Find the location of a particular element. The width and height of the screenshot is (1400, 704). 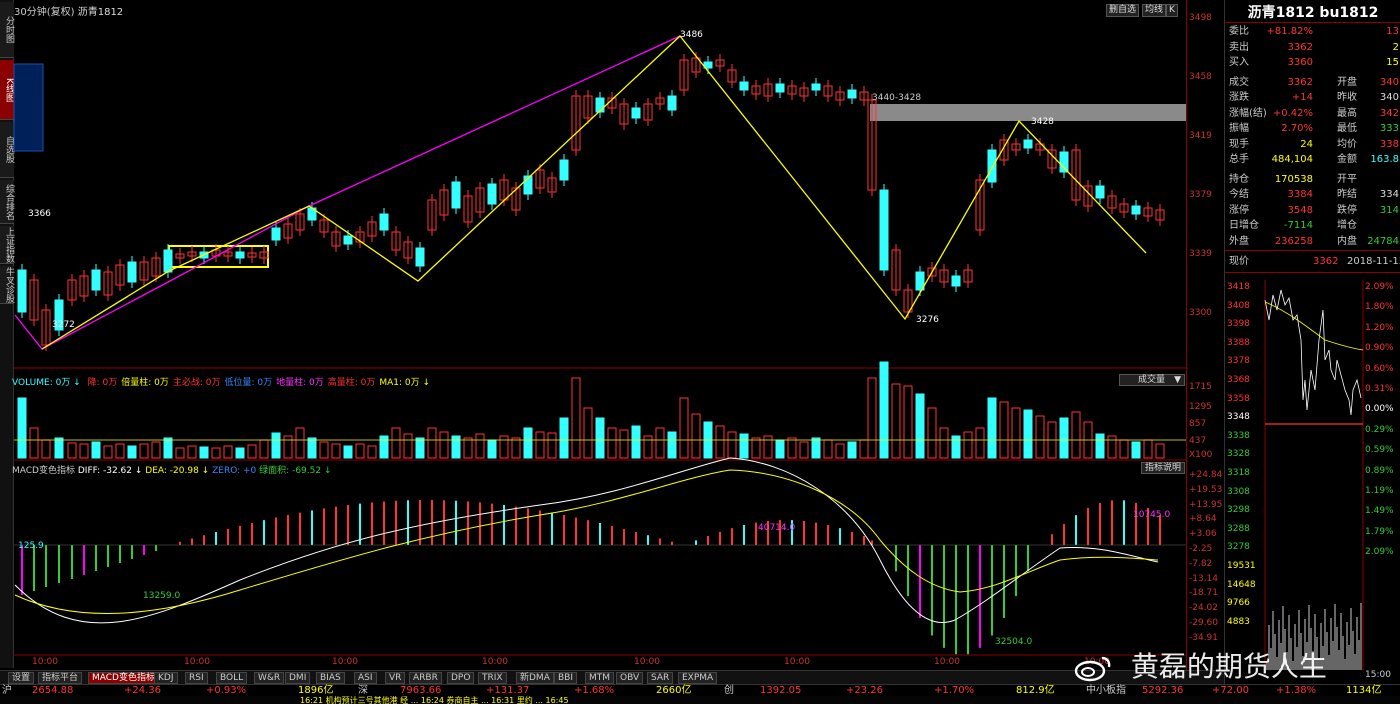

indicator-tab: VR is located at coordinates (395, 678).